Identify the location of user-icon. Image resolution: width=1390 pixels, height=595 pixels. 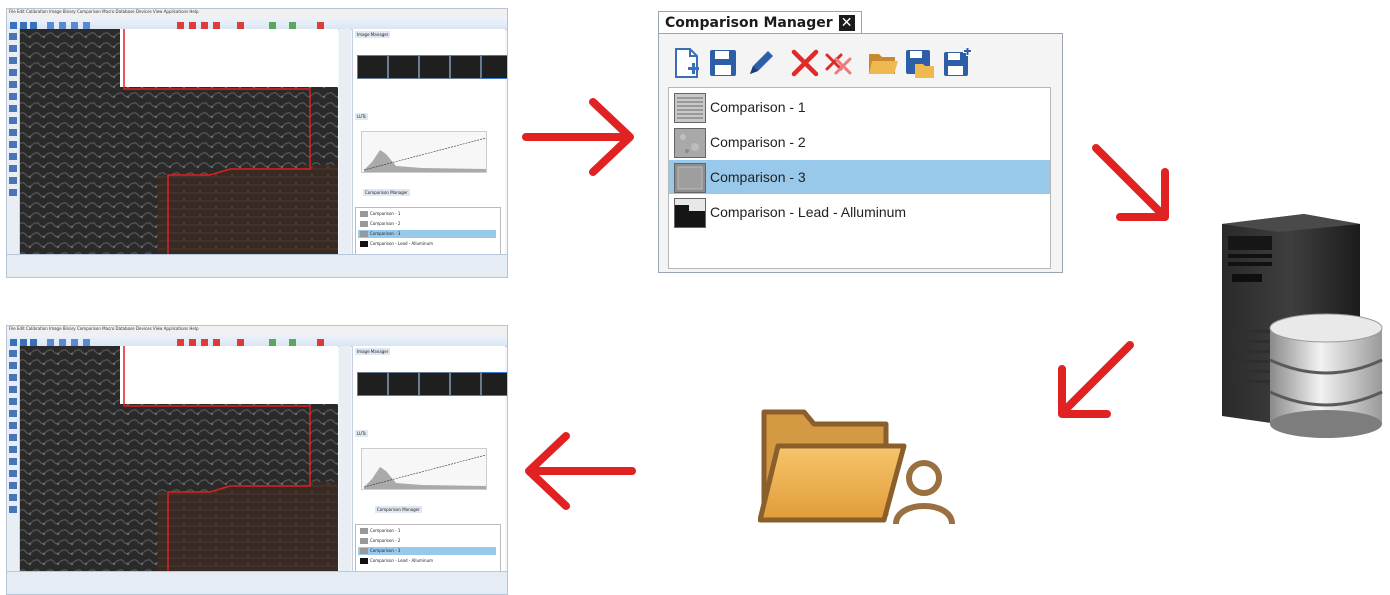
(924, 492).